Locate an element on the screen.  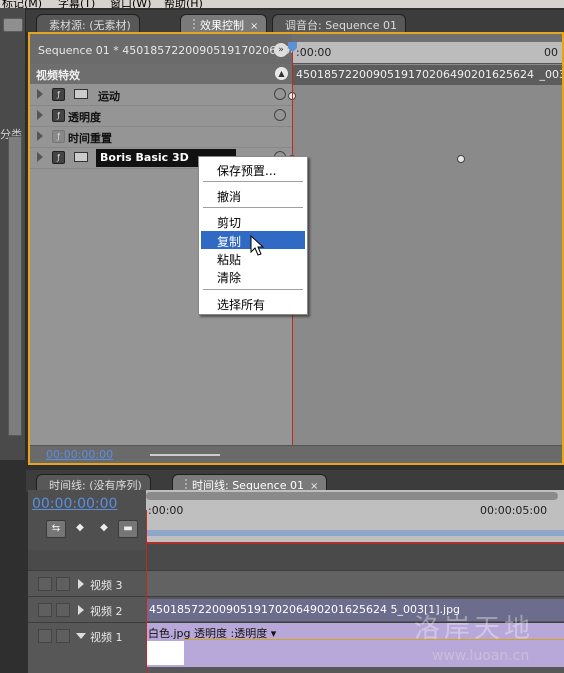
left-scrollbar is located at coordinates (15, 286).